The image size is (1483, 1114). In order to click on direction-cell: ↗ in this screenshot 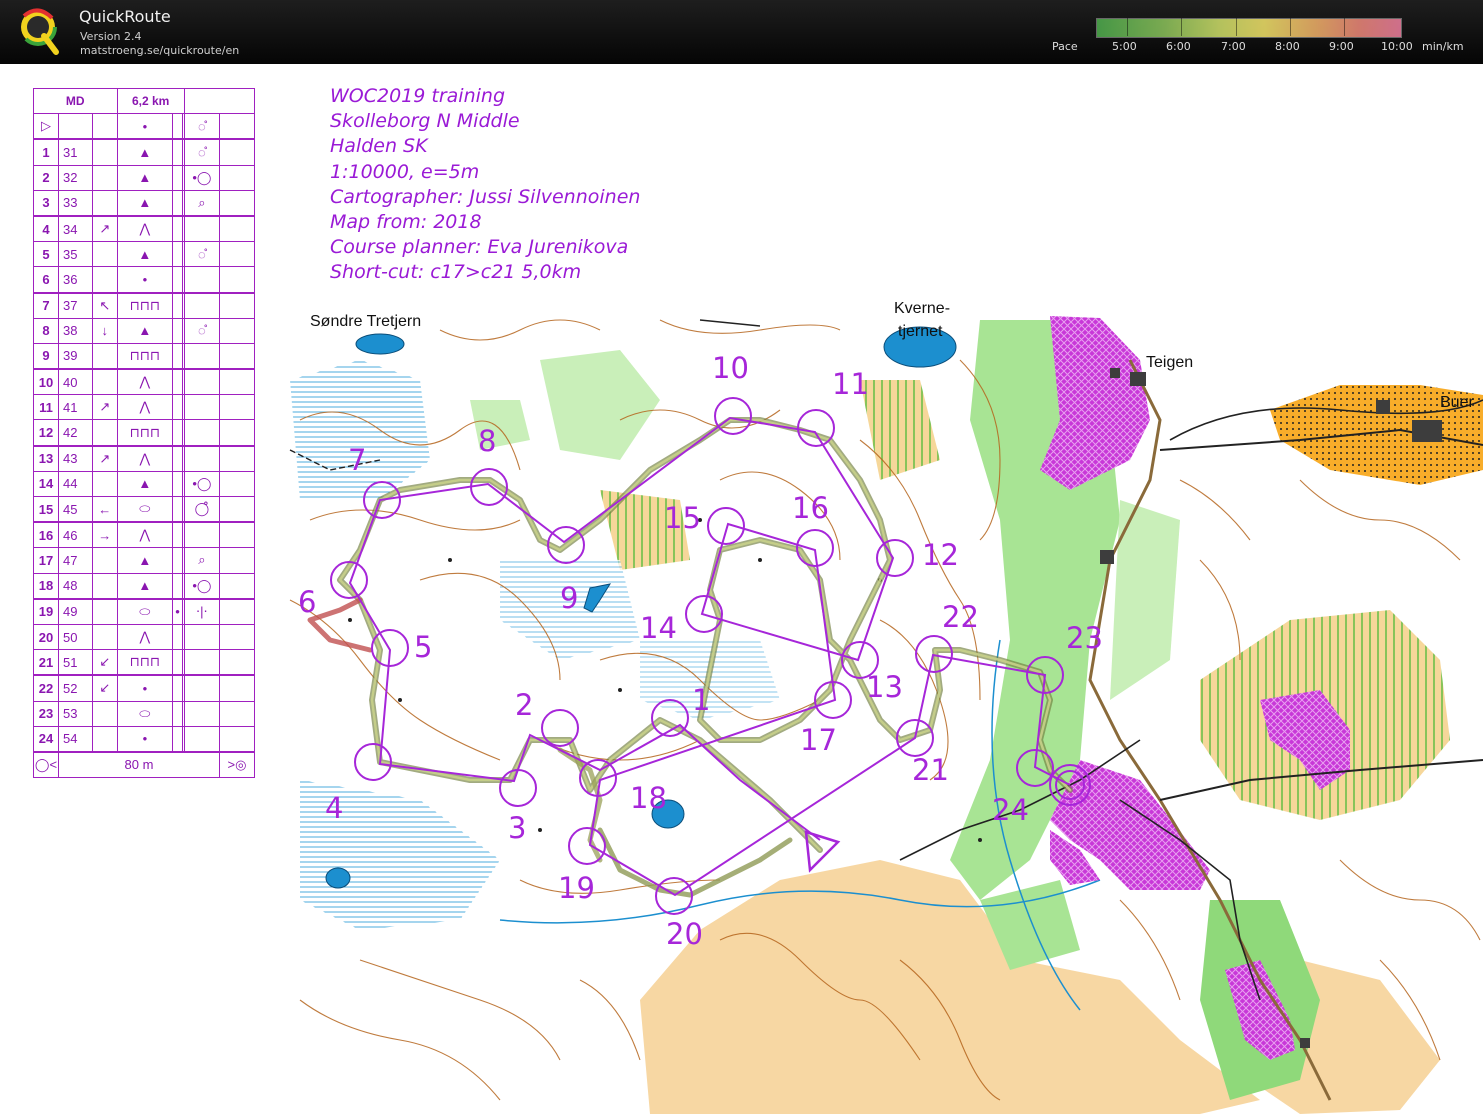, I will do `click(105, 458)`.